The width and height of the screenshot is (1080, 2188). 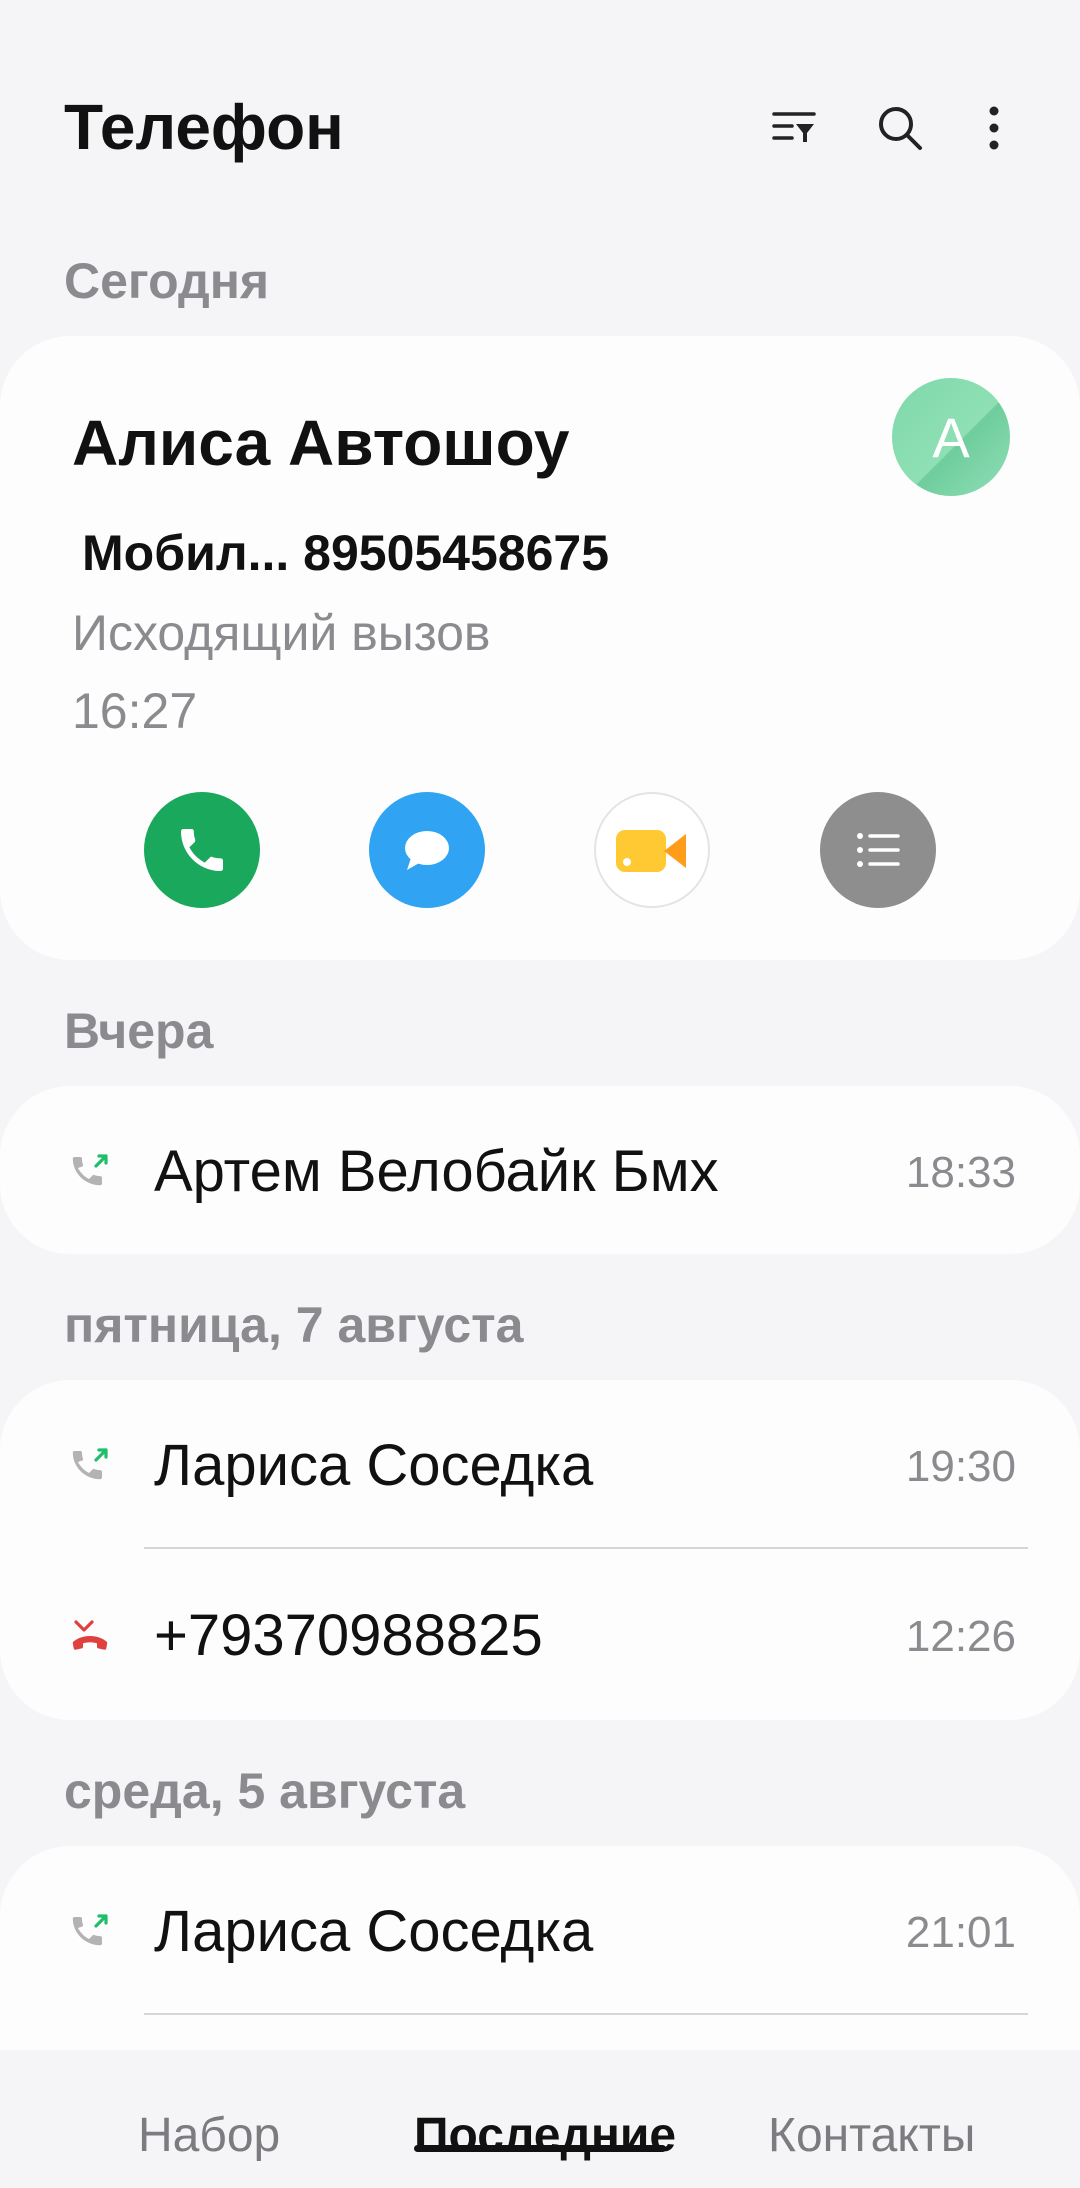 I want to click on phone-number: +79370988825, so click(x=348, y=1635).